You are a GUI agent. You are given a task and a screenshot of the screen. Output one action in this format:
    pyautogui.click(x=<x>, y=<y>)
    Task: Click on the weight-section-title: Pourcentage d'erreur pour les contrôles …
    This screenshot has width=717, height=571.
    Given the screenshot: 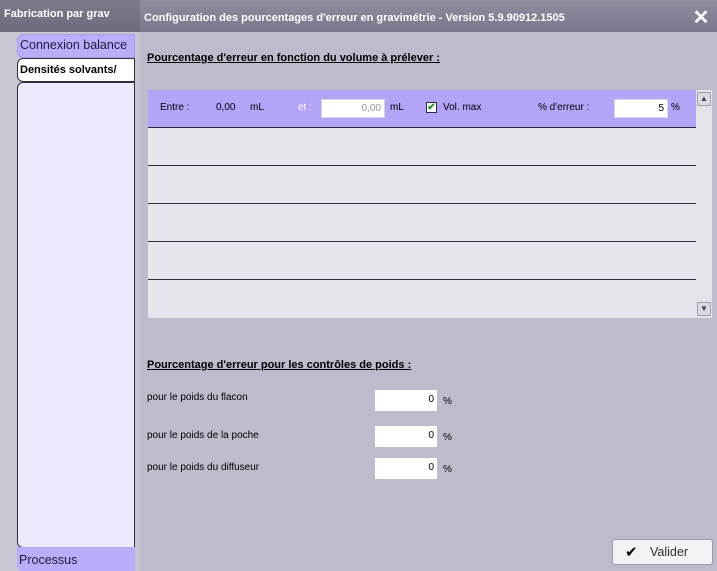 What is the action you would take?
    pyautogui.click(x=279, y=365)
    